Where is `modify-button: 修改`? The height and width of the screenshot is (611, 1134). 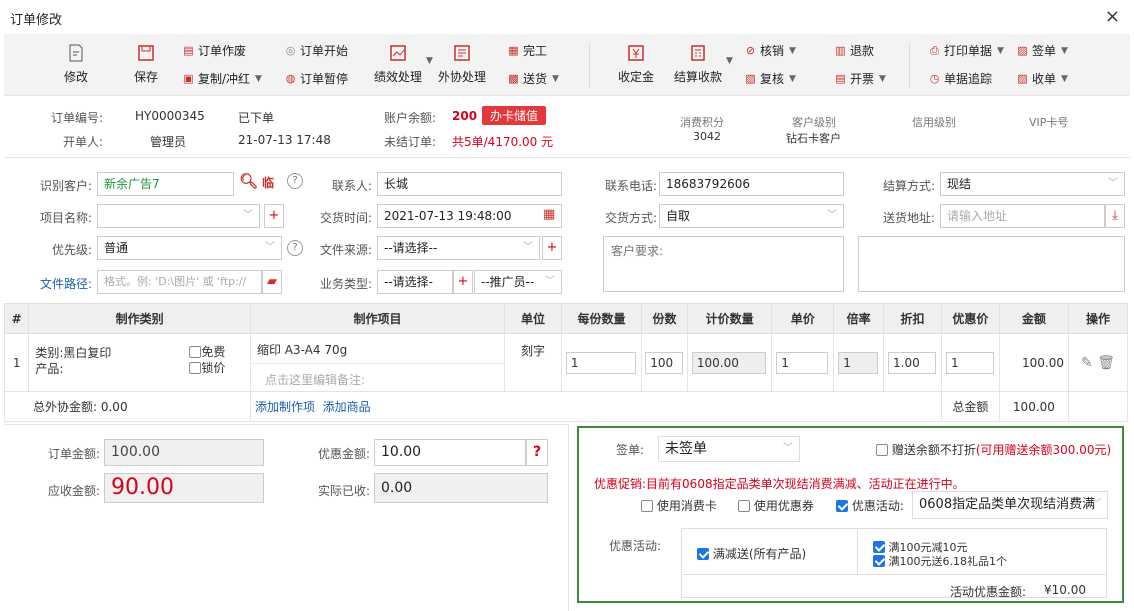 modify-button: 修改 is located at coordinates (76, 64).